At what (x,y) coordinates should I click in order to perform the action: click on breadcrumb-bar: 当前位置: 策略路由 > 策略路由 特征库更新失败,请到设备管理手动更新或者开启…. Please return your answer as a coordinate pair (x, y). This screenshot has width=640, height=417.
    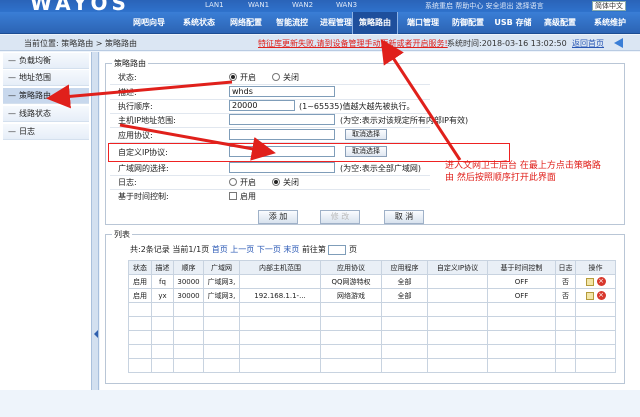
    Looking at the image, I should click on (320, 43).